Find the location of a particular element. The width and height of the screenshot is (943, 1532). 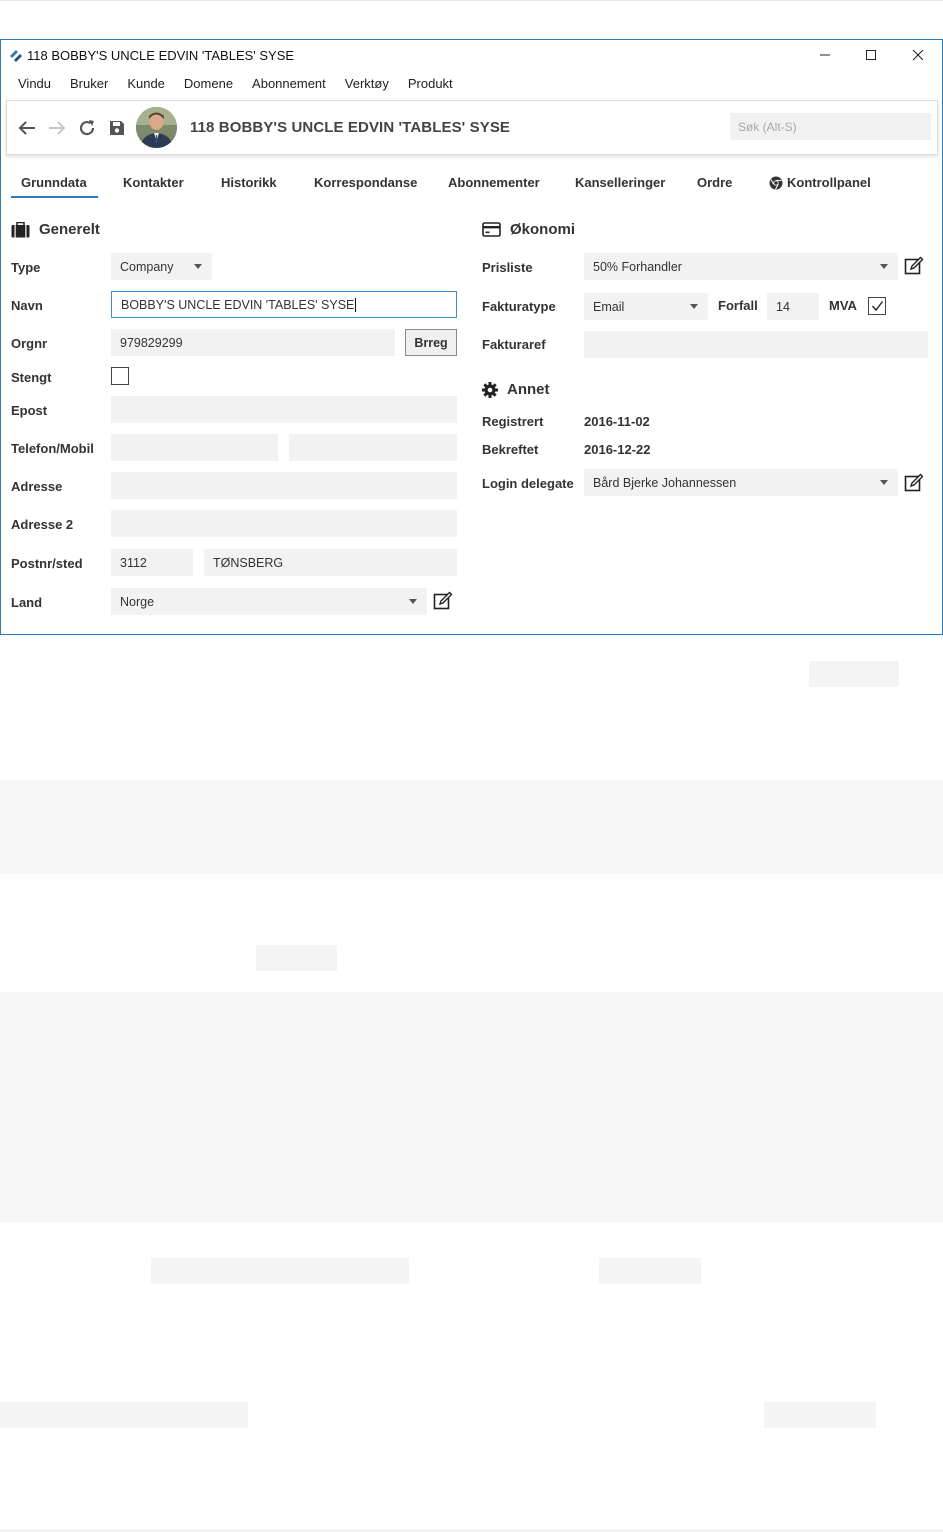

menu-produkt: Produkt is located at coordinates (430, 83).